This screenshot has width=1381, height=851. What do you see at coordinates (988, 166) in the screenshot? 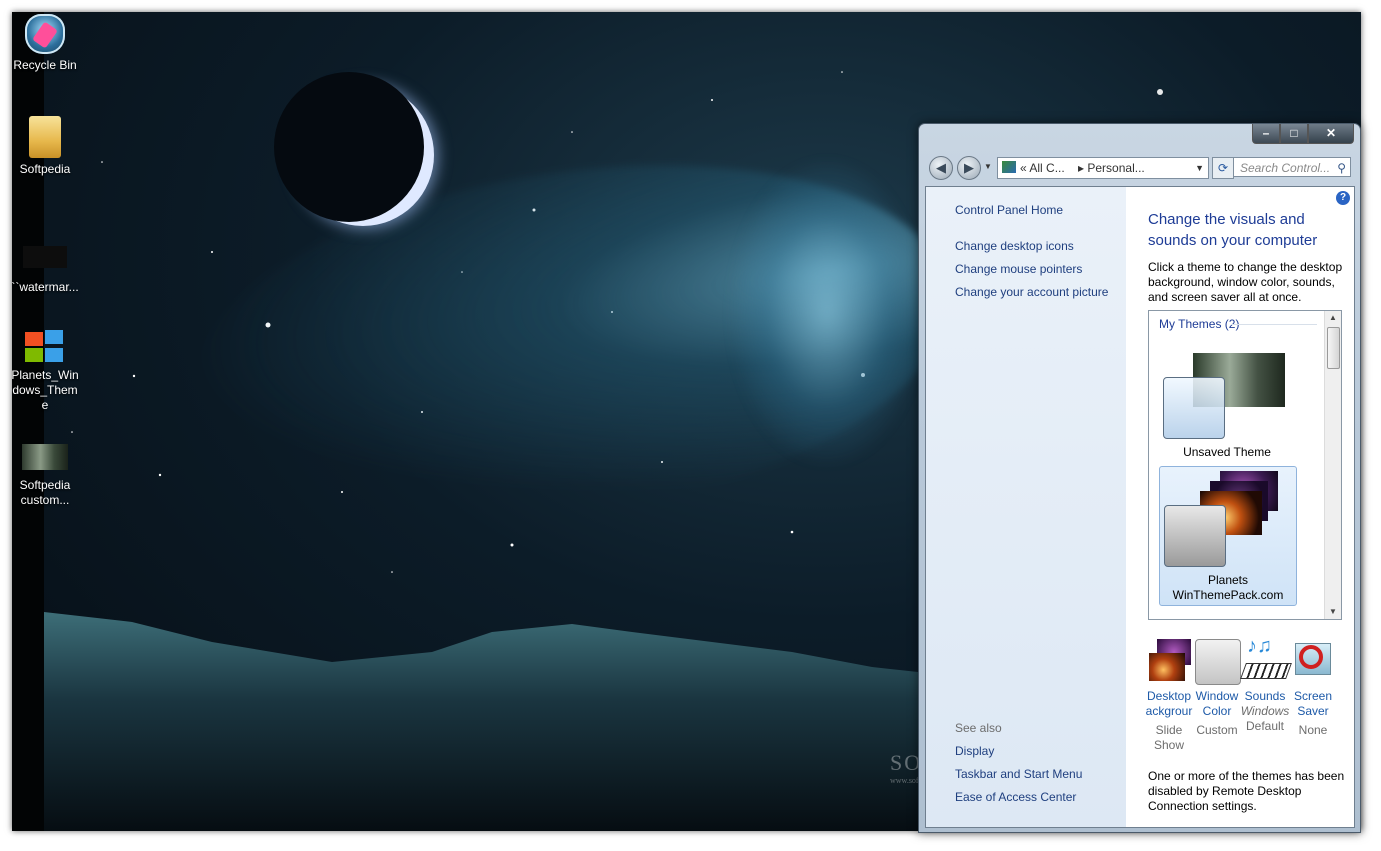
I see `recent-pages-dropdown-icon: ▼` at bounding box center [988, 166].